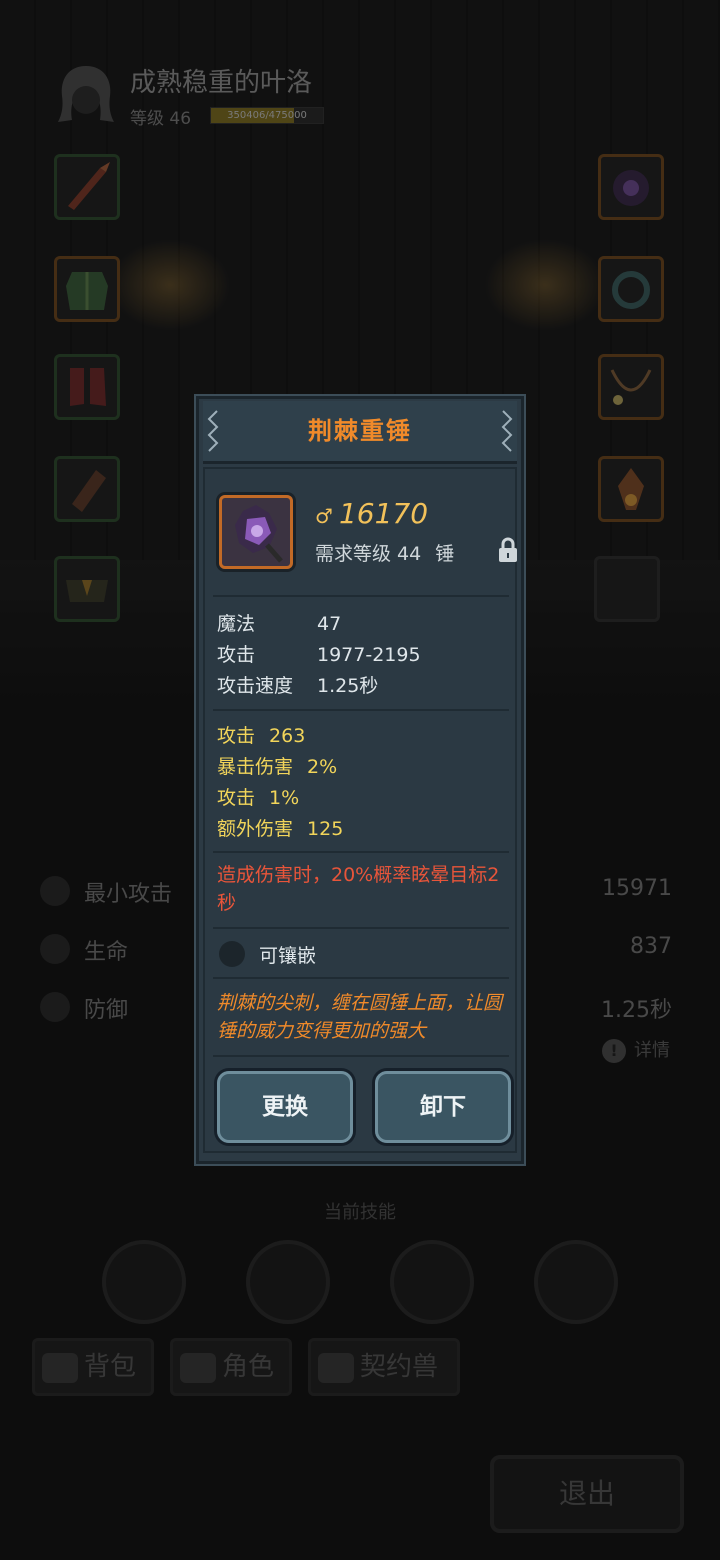 Image resolution: width=720 pixels, height=1560 pixels. Describe the element at coordinates (261, 734) in the screenshot. I see `bonus-stat-row: 攻击 263` at that location.